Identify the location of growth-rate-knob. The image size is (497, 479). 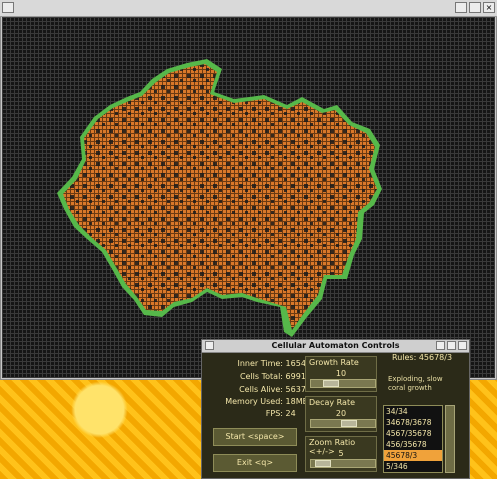
(331, 383).